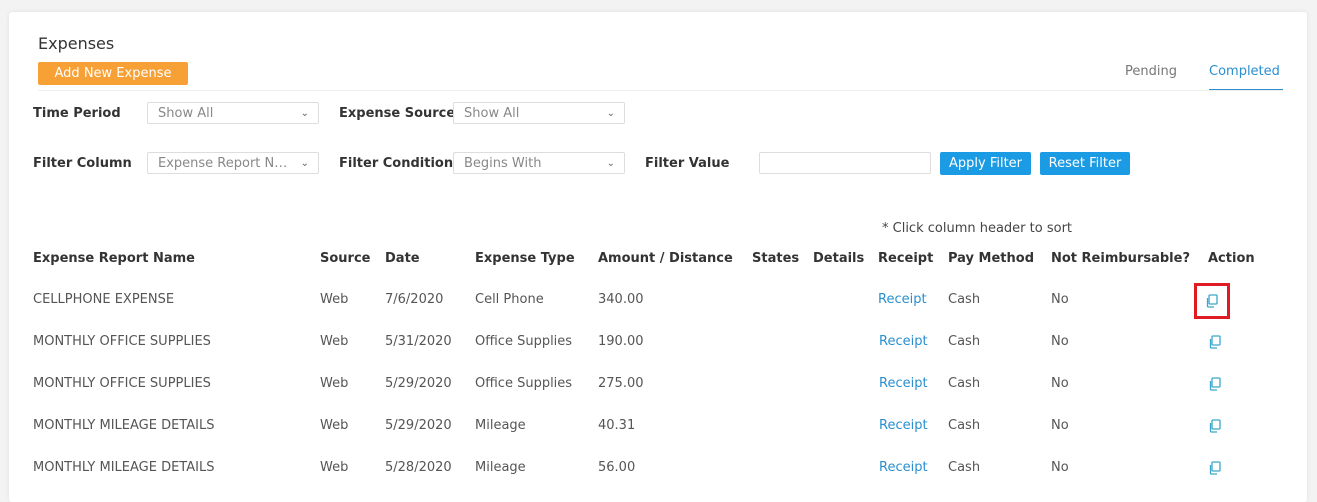  I want to click on filter-value-input, so click(845, 163).